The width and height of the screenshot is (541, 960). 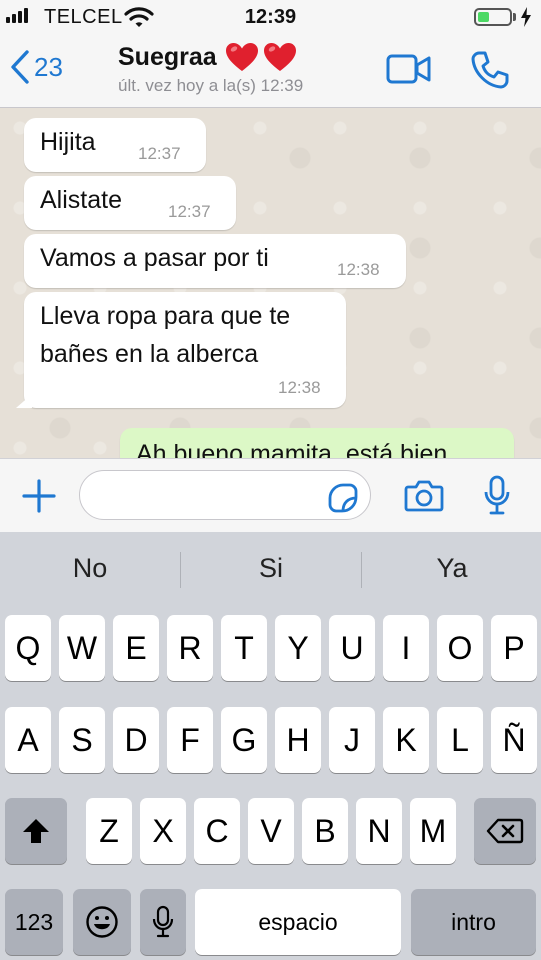 I want to click on key-l: L, so click(x=460, y=740).